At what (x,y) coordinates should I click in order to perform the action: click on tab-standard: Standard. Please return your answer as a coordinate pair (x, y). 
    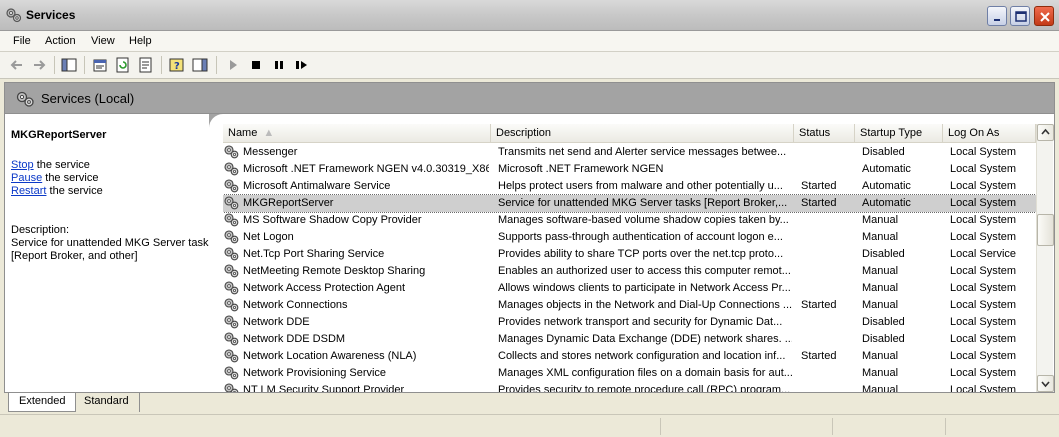
    Looking at the image, I should click on (107, 402).